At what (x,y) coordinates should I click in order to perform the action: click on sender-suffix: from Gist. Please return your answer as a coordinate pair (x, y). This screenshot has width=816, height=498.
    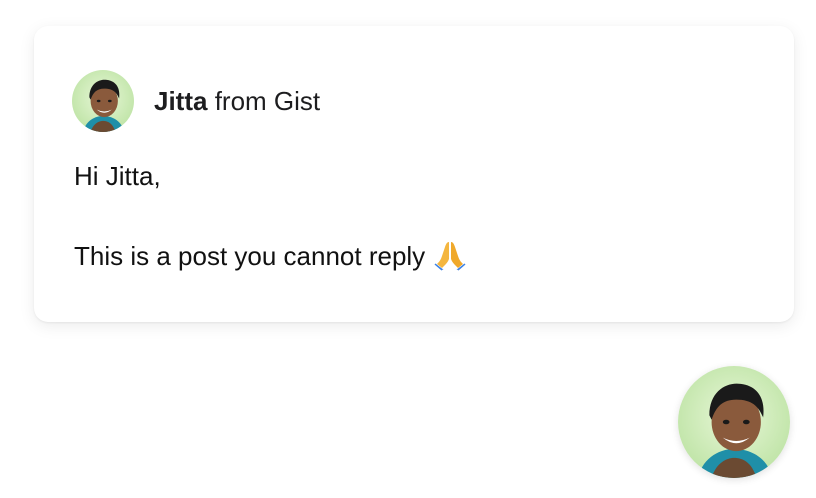
    Looking at the image, I should click on (264, 101).